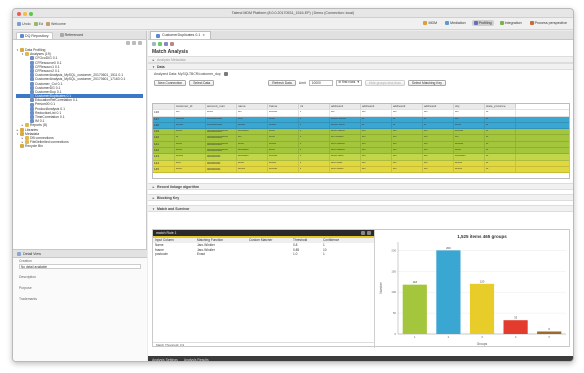 This screenshot has width=584, height=373. What do you see at coordinates (363, 233) in the screenshot?
I see `add-rule-icon` at bounding box center [363, 233].